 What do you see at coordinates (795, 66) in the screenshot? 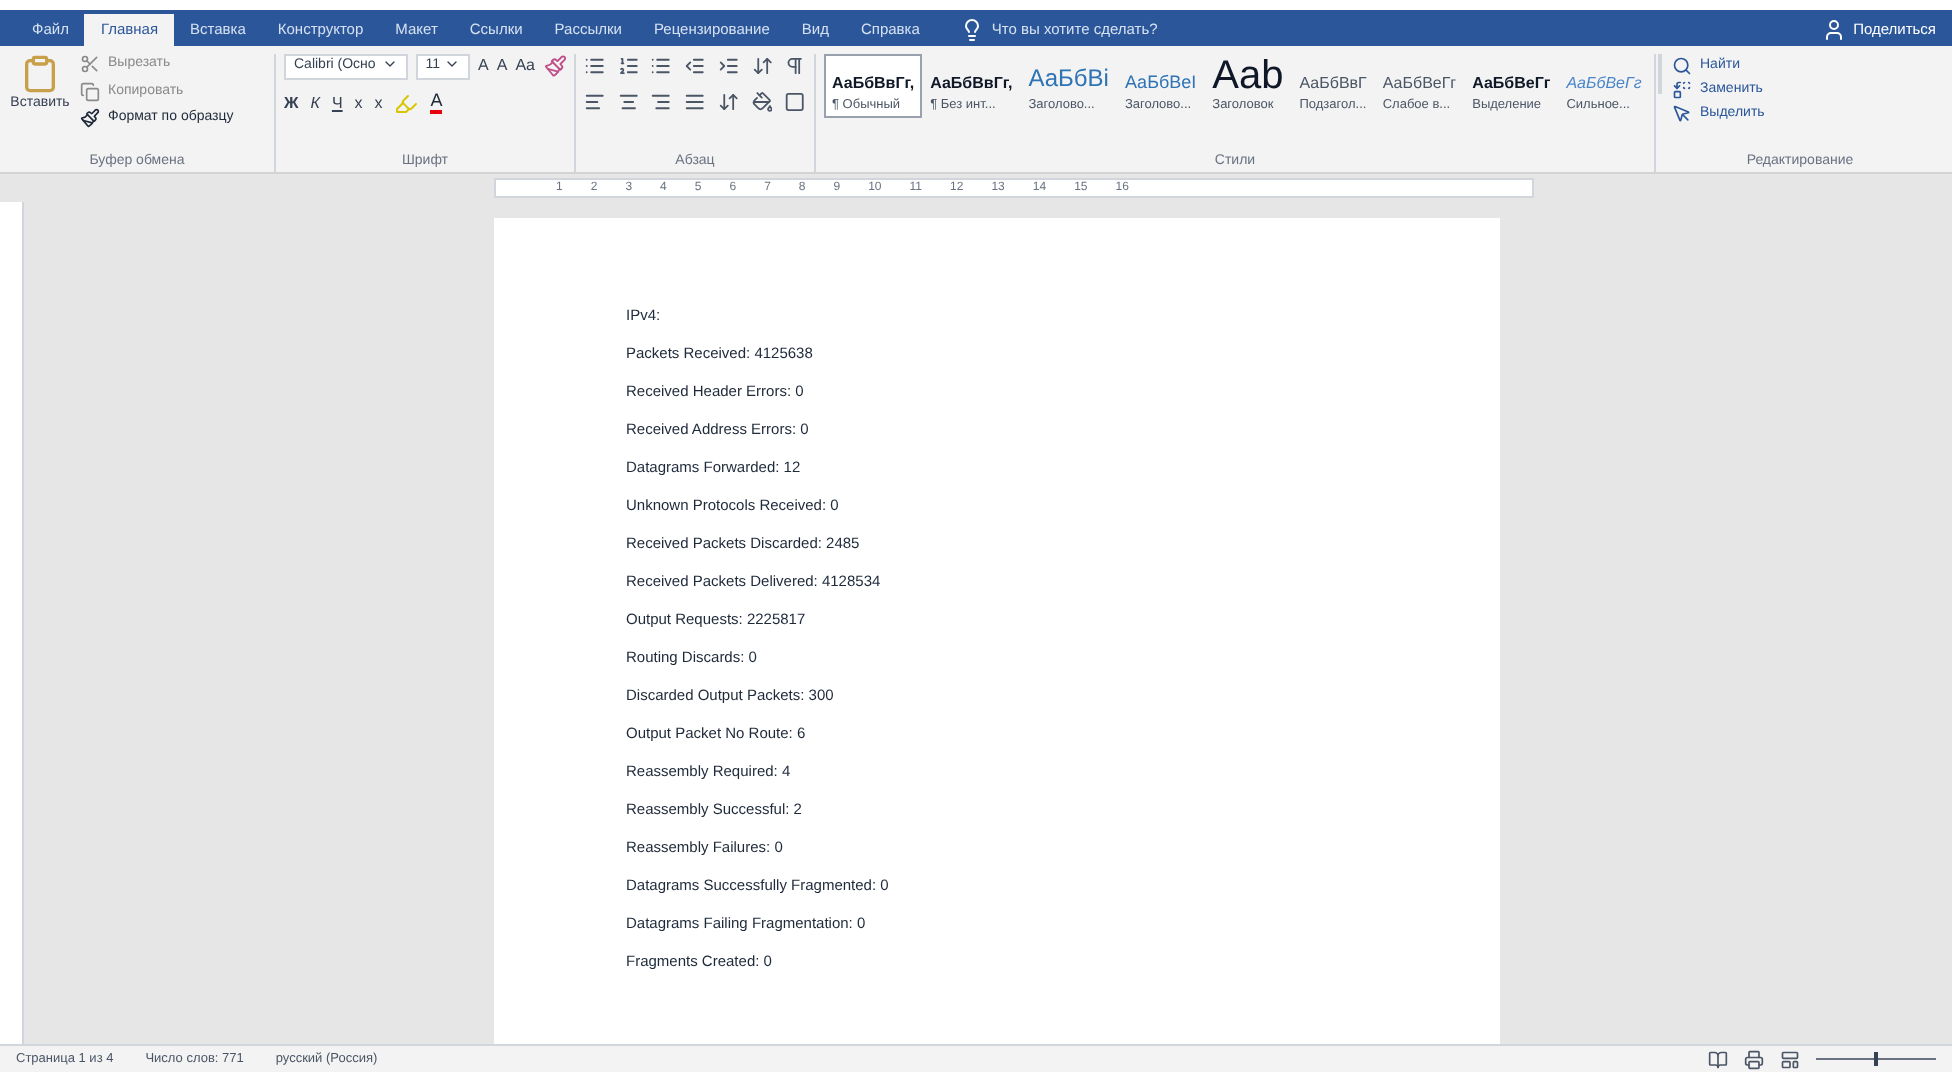
I see `pilcrow-icon` at bounding box center [795, 66].